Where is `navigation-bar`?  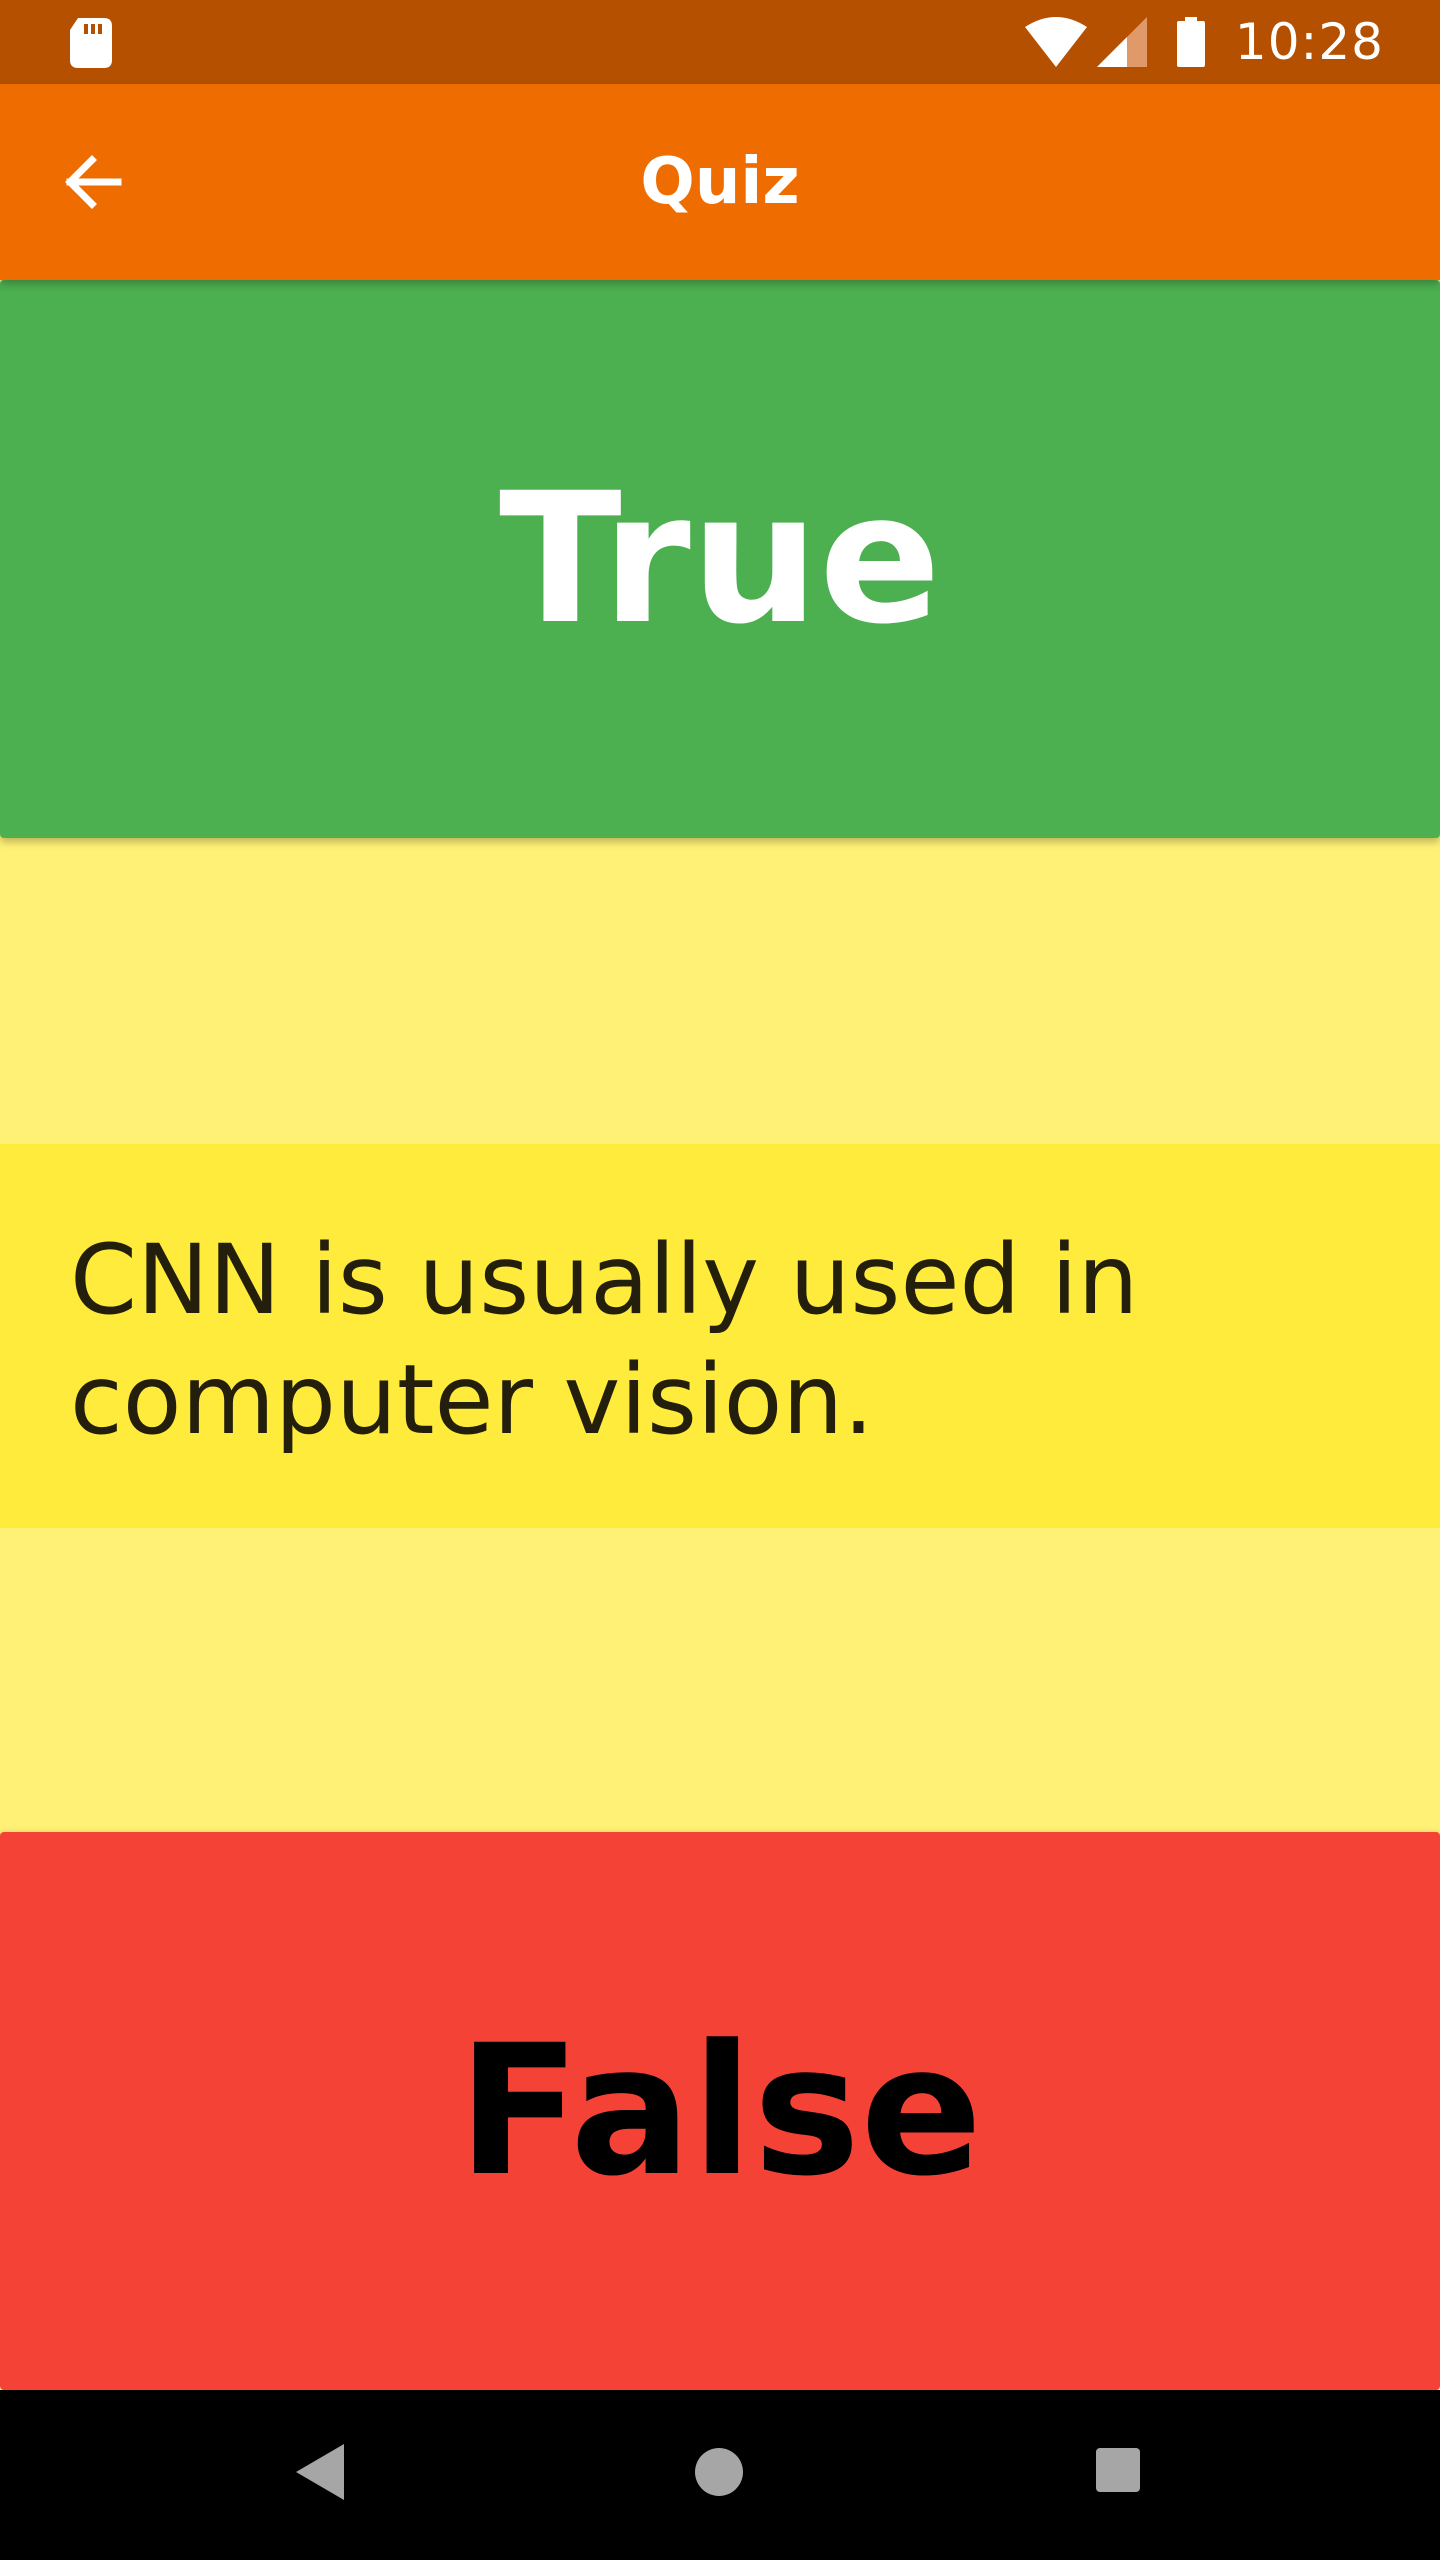 navigation-bar is located at coordinates (720, 2475).